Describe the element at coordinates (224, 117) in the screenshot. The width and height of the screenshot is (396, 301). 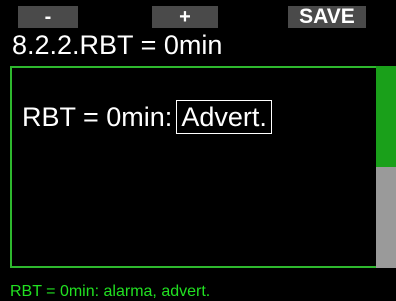
I see `setting-value-selector: Advert.` at that location.